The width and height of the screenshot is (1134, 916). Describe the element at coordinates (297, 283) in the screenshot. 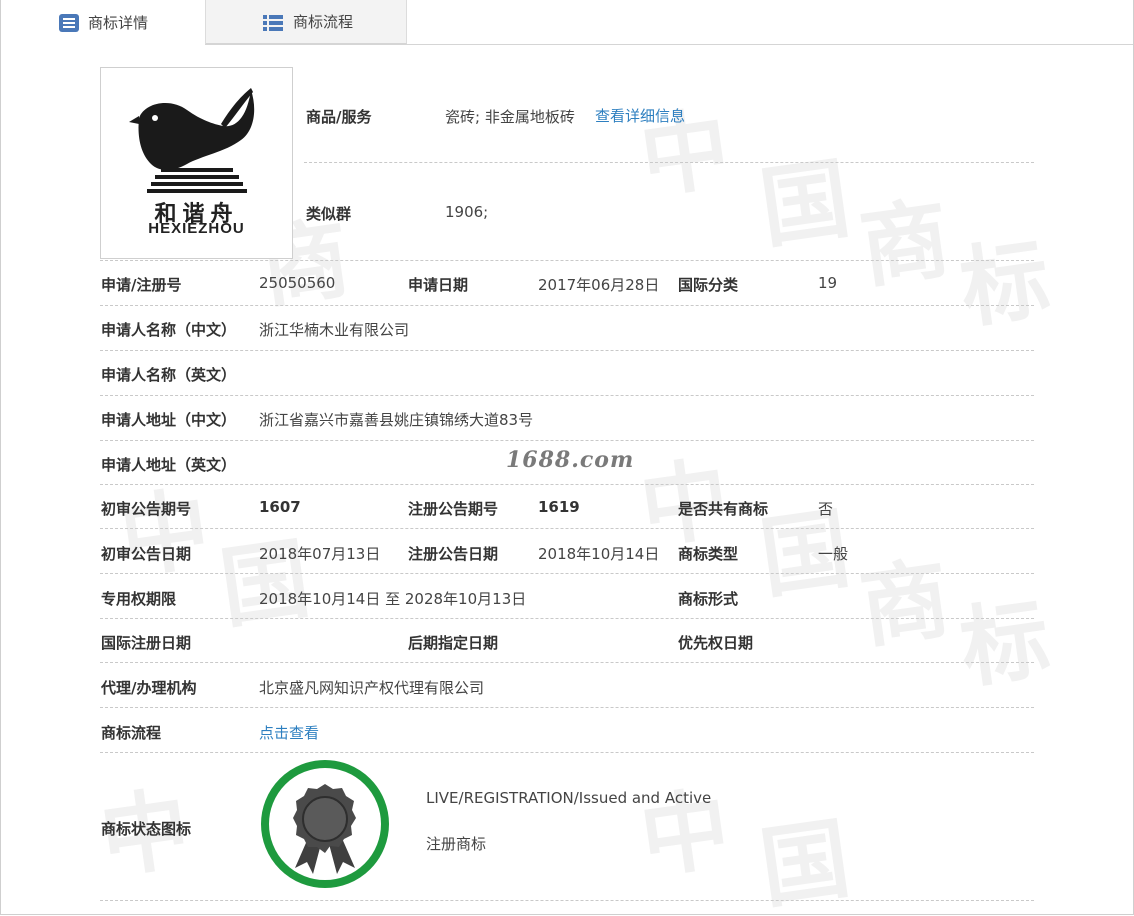

I see `reg-no-value: 25050560` at that location.